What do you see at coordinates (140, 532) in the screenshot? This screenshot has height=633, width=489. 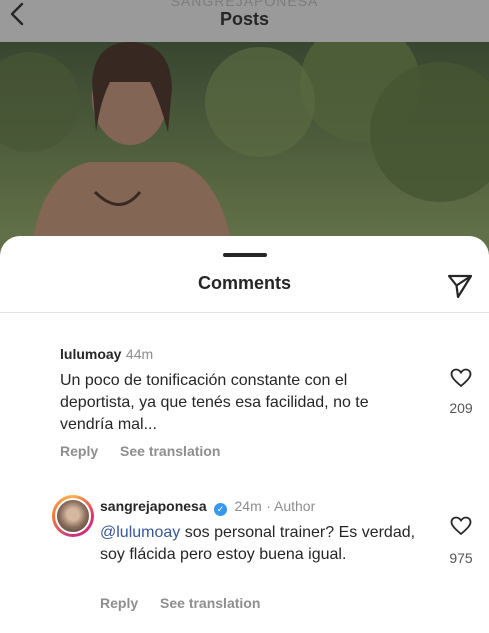 I see `mention-link: @lulumoay` at bounding box center [140, 532].